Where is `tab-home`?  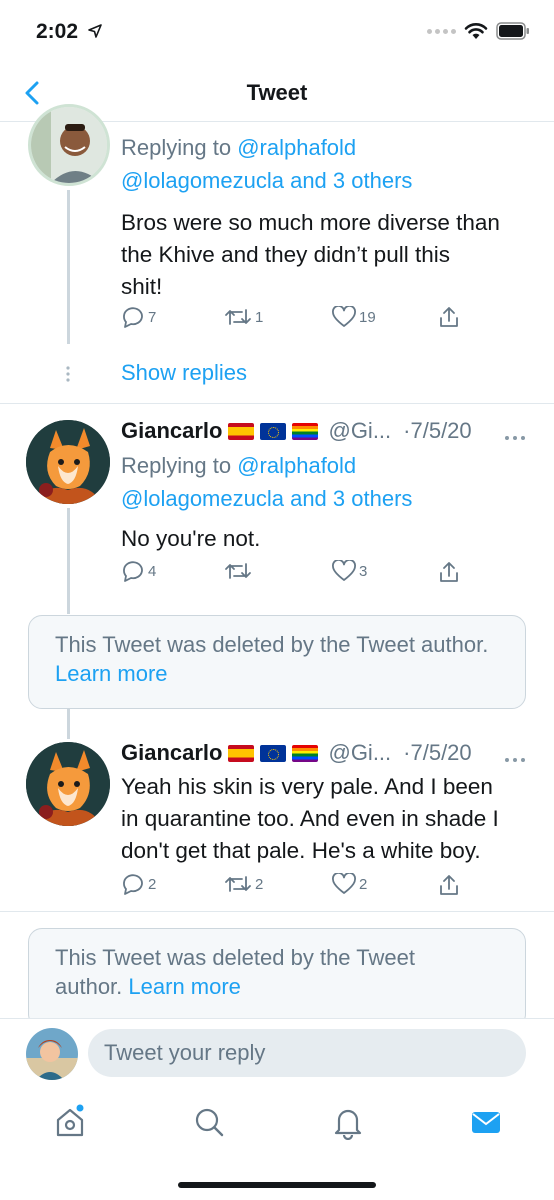
tab-home is located at coordinates (70, 1122).